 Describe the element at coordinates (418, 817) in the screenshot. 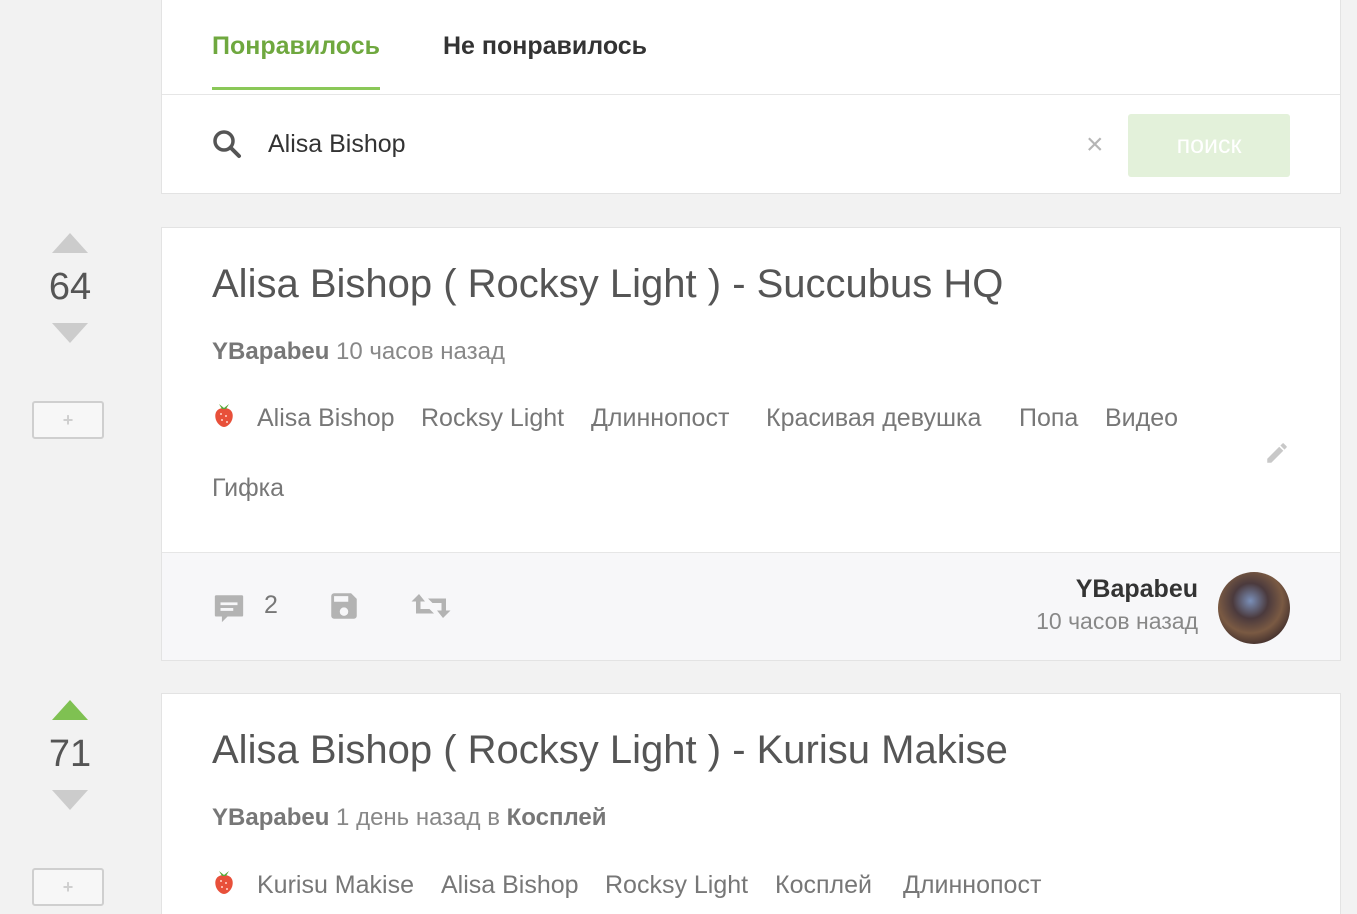

I see `post-time: 1 день назад в` at that location.